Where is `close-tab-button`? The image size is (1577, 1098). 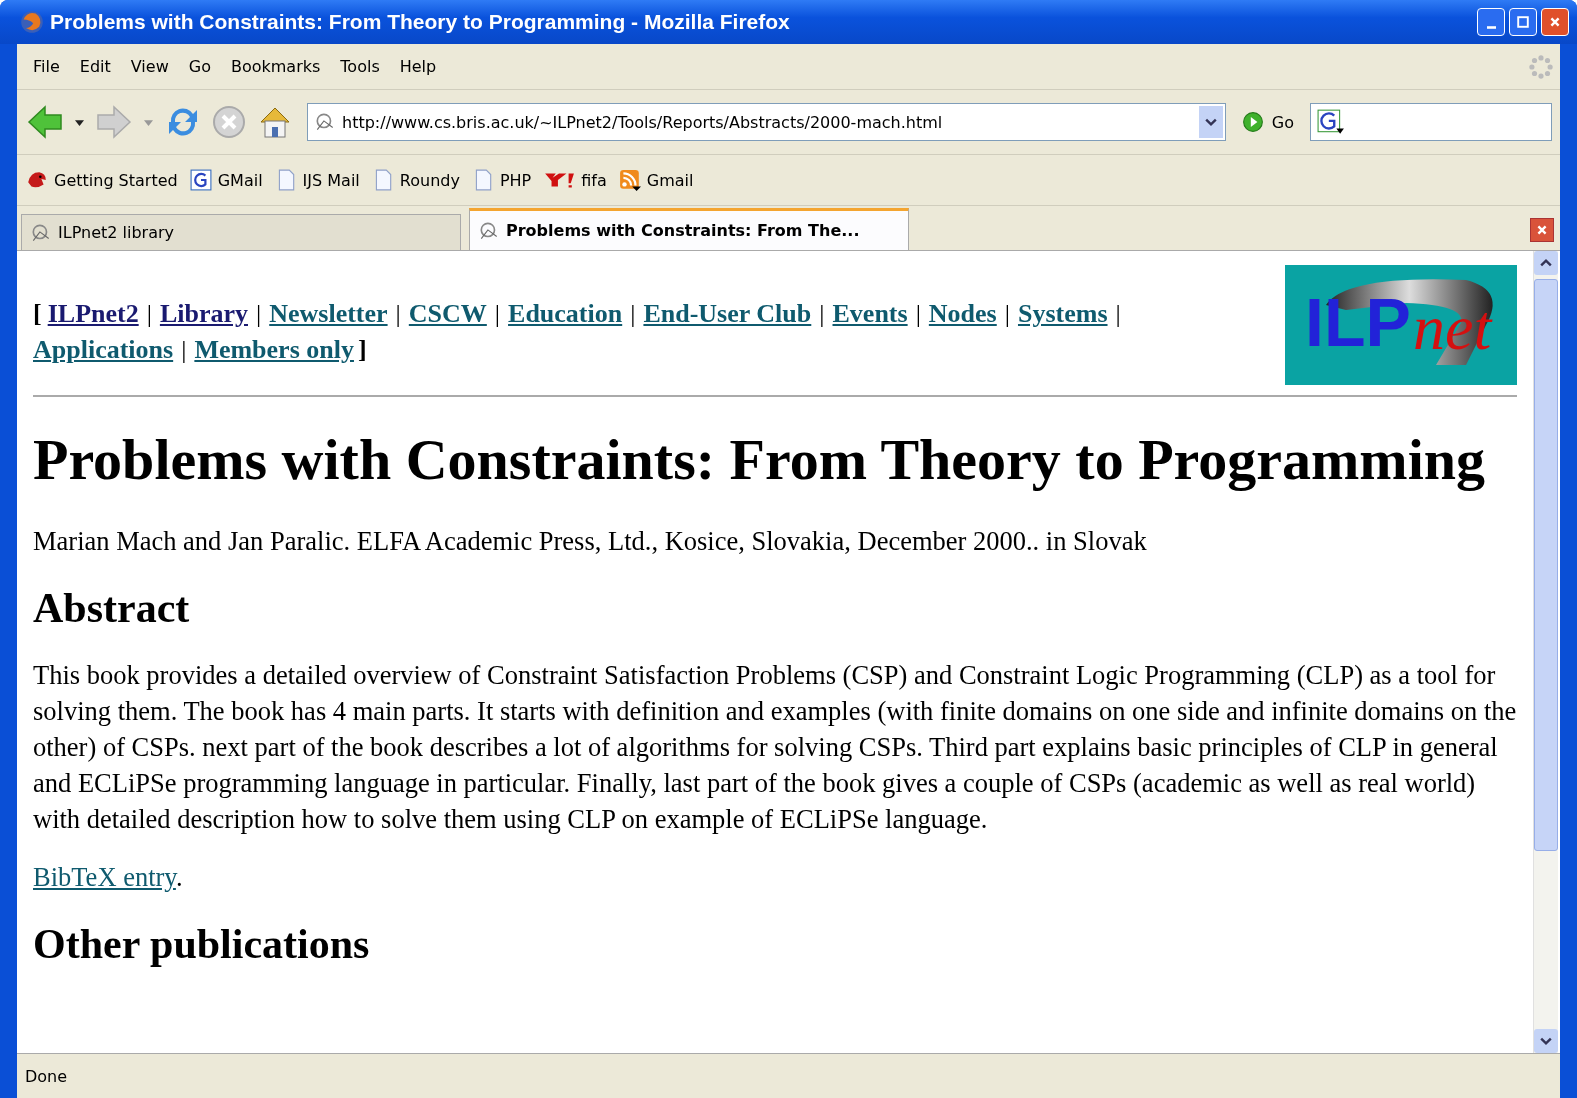 close-tab-button is located at coordinates (1542, 230).